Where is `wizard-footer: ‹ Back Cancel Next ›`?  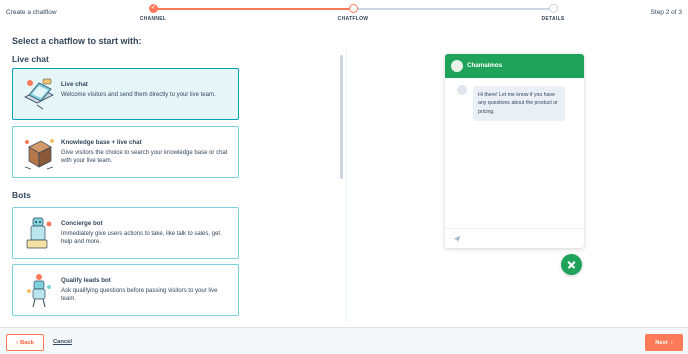
wizard-footer: ‹ Back Cancel Next › is located at coordinates (344, 340).